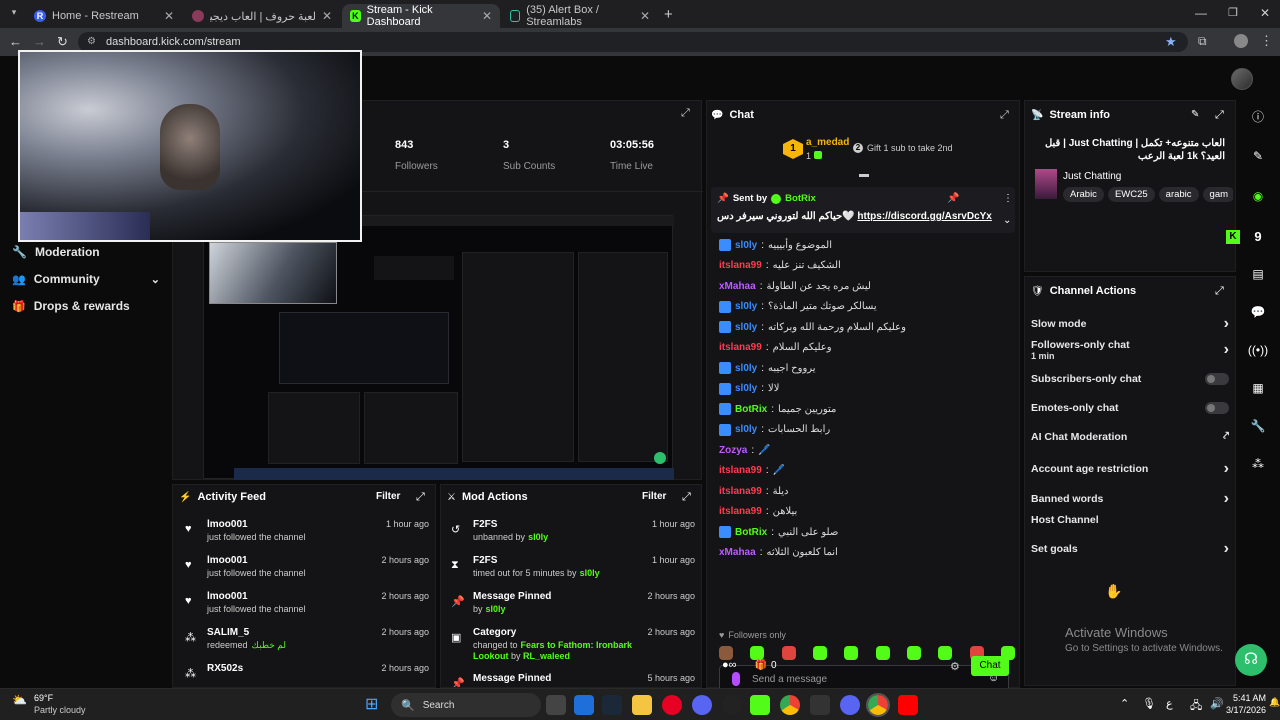 Image resolution: width=1280 pixels, height=720 pixels. Describe the element at coordinates (672, 705) in the screenshot. I see `pinterest-icon` at that location.